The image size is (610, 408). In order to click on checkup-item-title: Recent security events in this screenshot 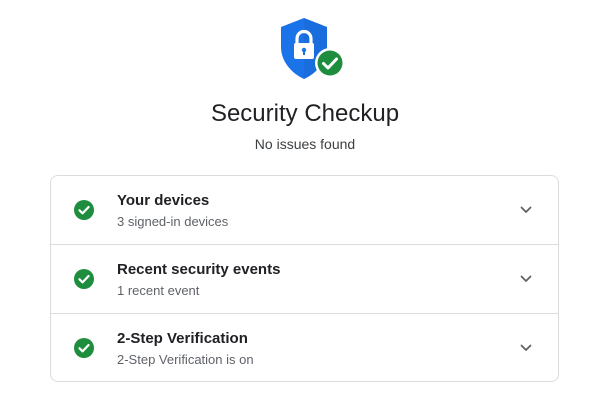, I will do `click(199, 269)`.